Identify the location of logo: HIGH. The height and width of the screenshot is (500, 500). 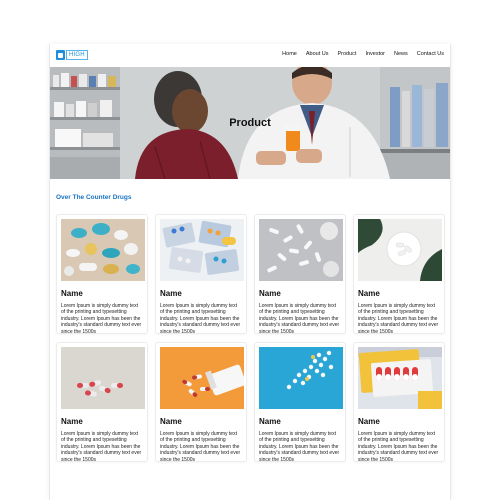
(72, 54).